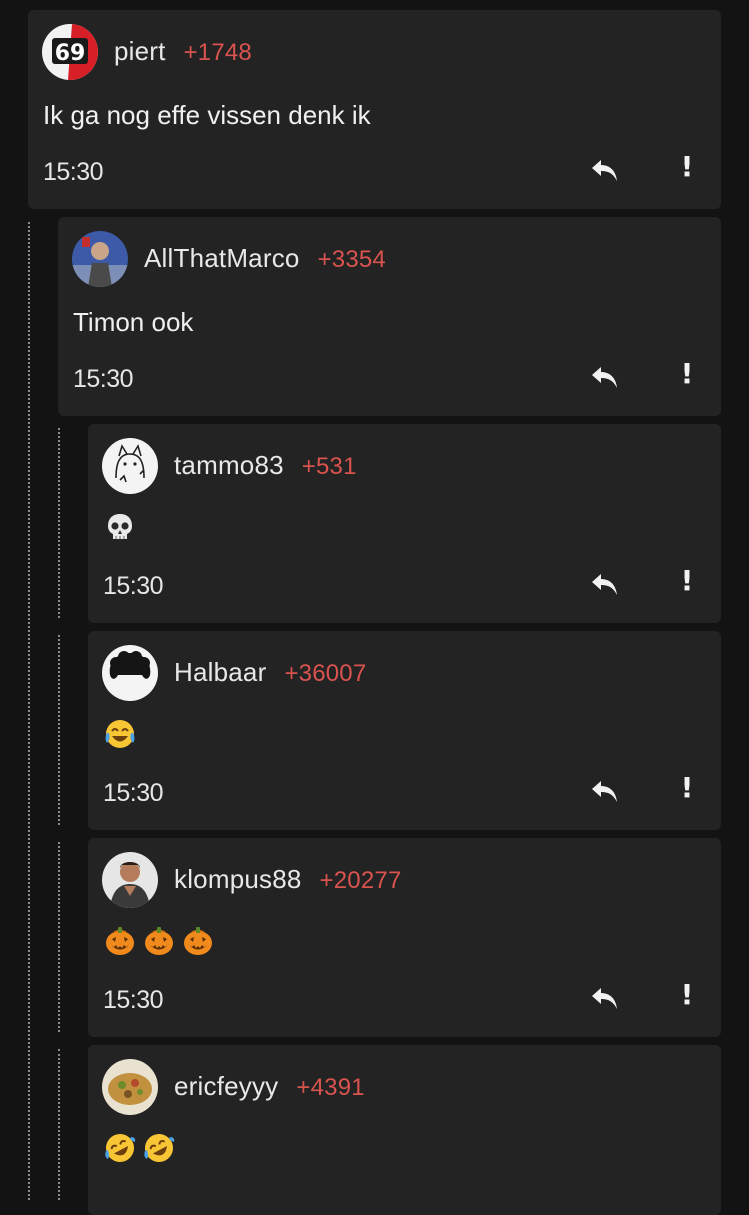 This screenshot has height=1215, width=749. I want to click on svg-text: 69, so click(70, 53).